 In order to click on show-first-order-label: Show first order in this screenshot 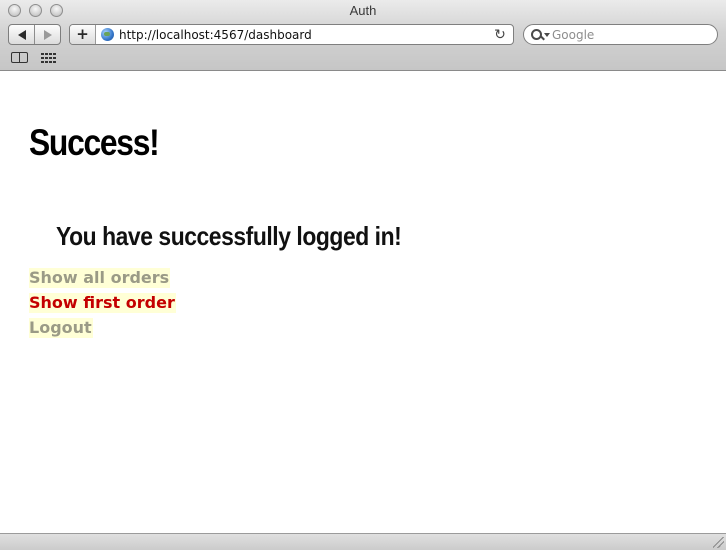, I will do `click(102, 303)`.